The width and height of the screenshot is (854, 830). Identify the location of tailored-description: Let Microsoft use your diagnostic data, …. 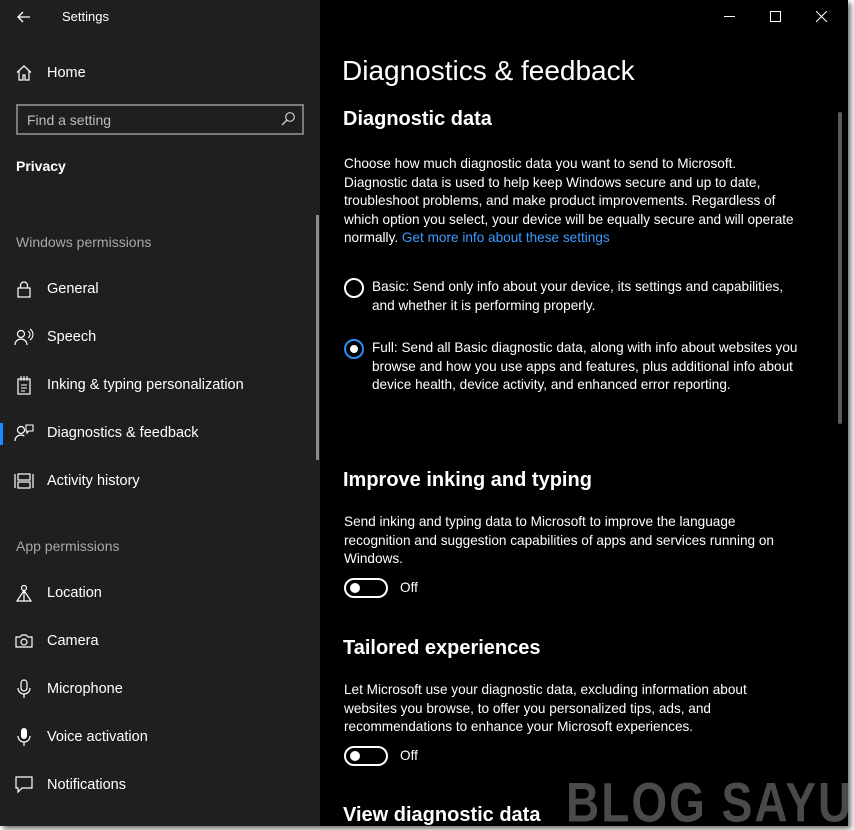
(545, 708).